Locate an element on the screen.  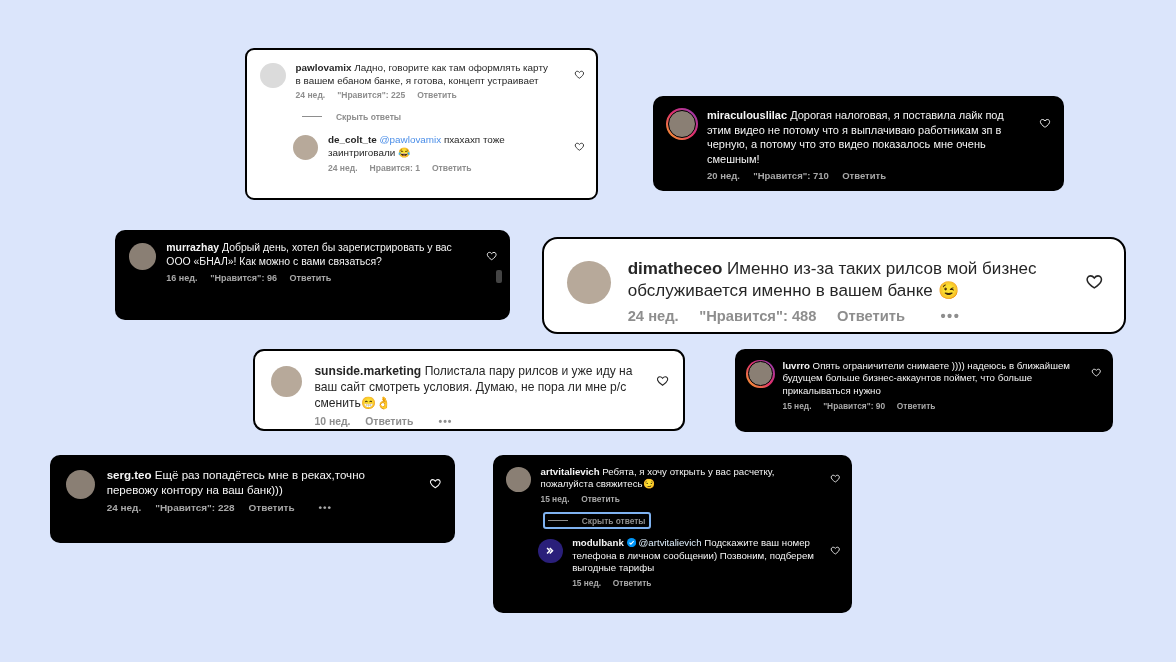
like-count: Нравится: 1 is located at coordinates (394, 167).